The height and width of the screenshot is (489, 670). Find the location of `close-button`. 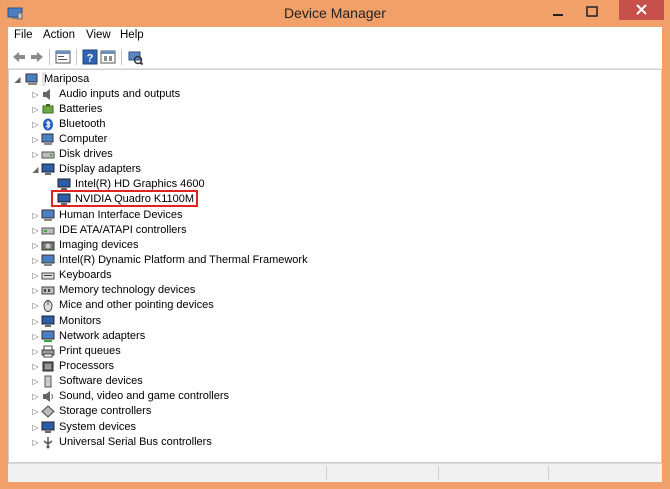

close-button is located at coordinates (641, 10).